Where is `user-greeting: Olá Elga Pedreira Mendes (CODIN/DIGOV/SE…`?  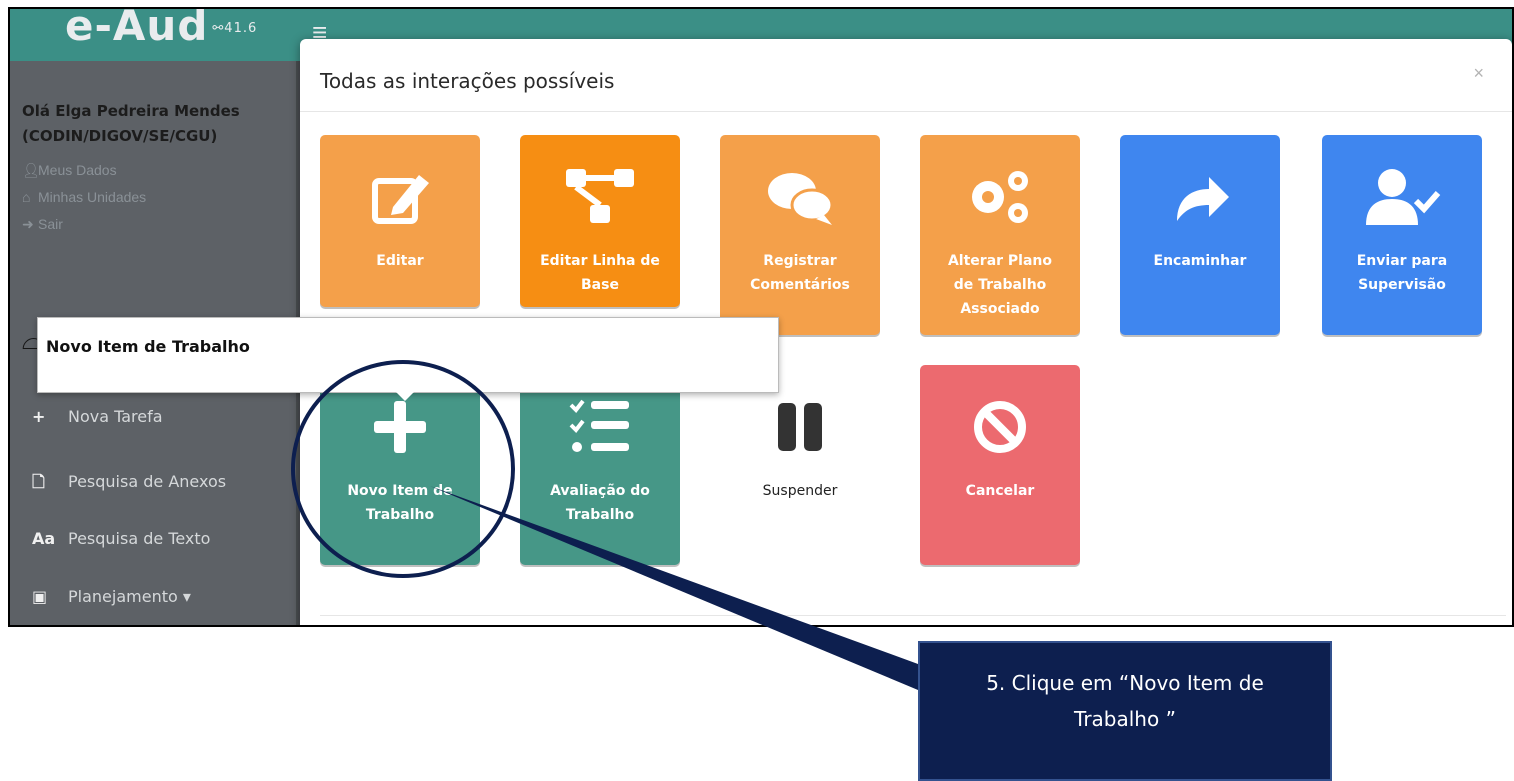 user-greeting: Olá Elga Pedreira Mendes (CODIN/DIGOV/SE… is located at coordinates (131, 124).